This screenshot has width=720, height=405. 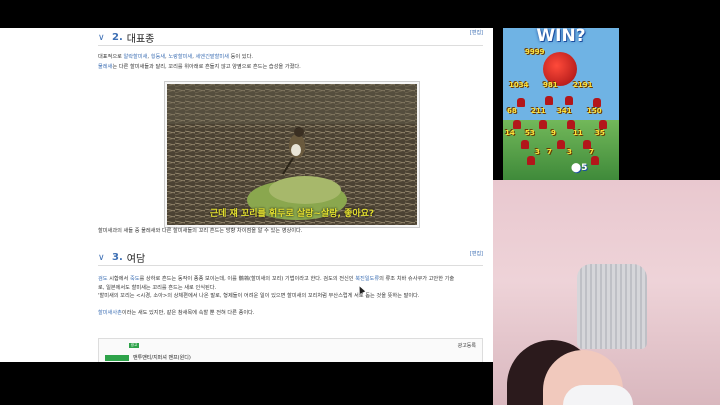 I want to click on score: 2191, so click(x=583, y=85).